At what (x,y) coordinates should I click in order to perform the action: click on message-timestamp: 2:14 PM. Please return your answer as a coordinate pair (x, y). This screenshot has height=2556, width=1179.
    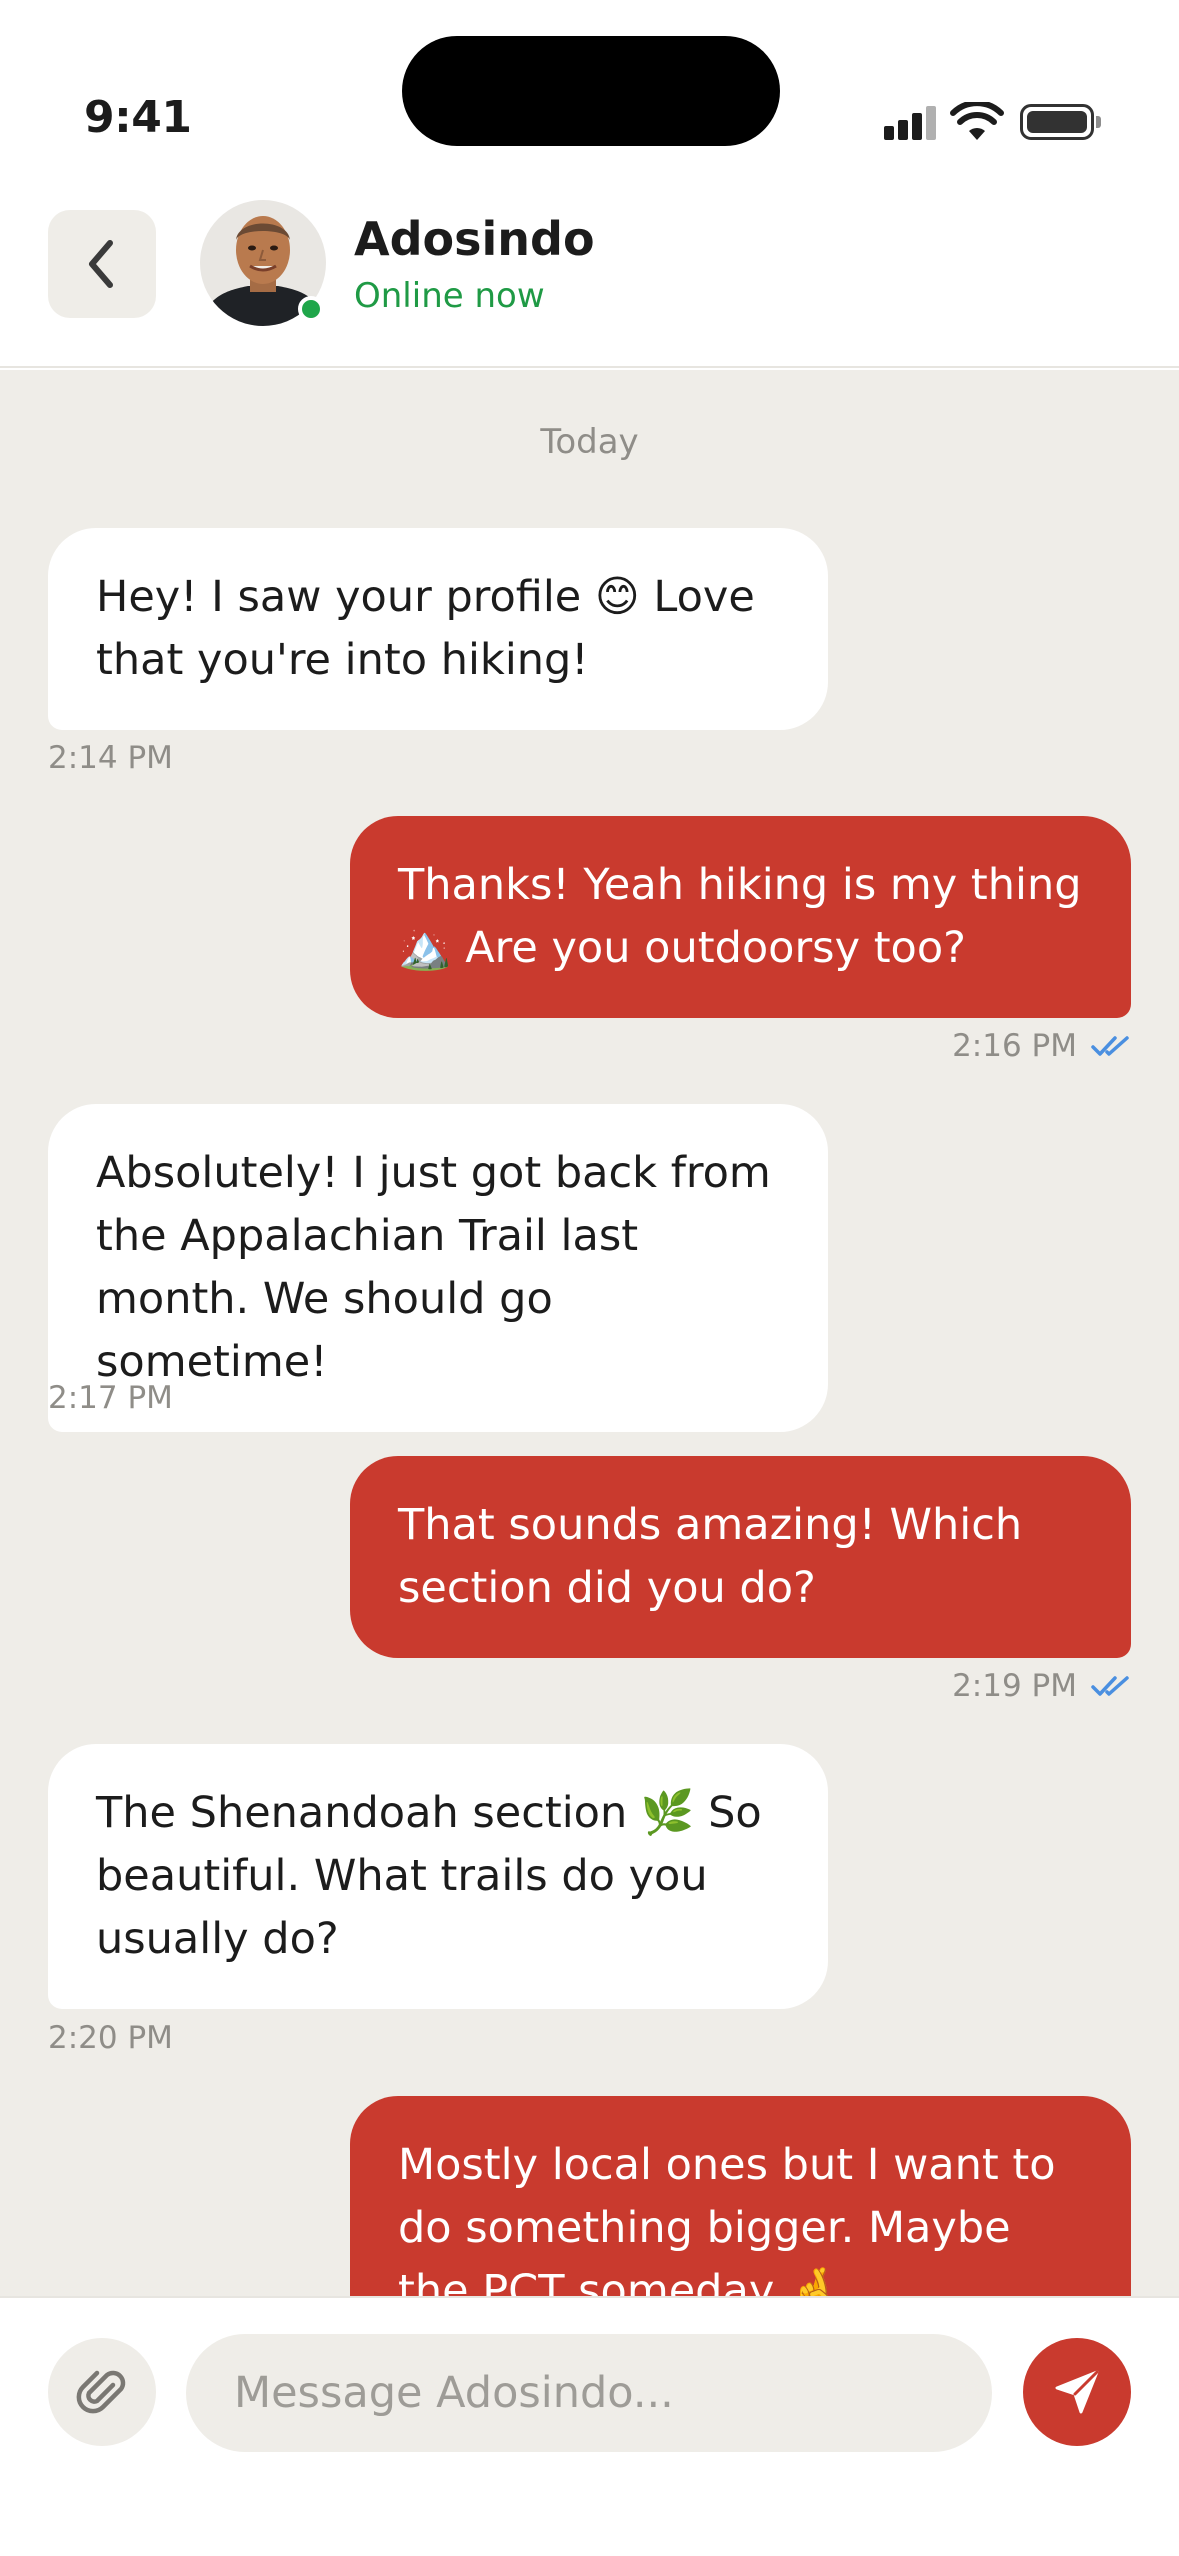
    Looking at the image, I should click on (110, 758).